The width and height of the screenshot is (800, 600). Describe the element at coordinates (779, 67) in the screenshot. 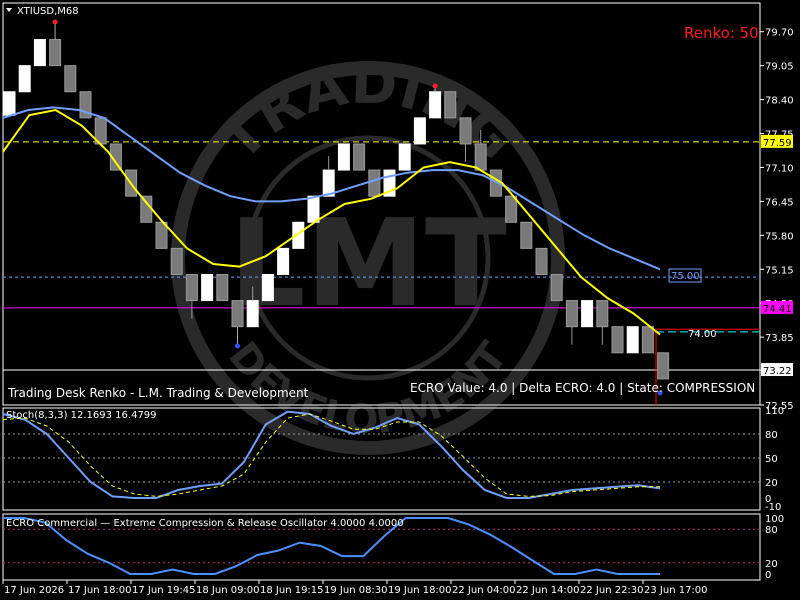

I see `price-axis-label: 79.05` at that location.